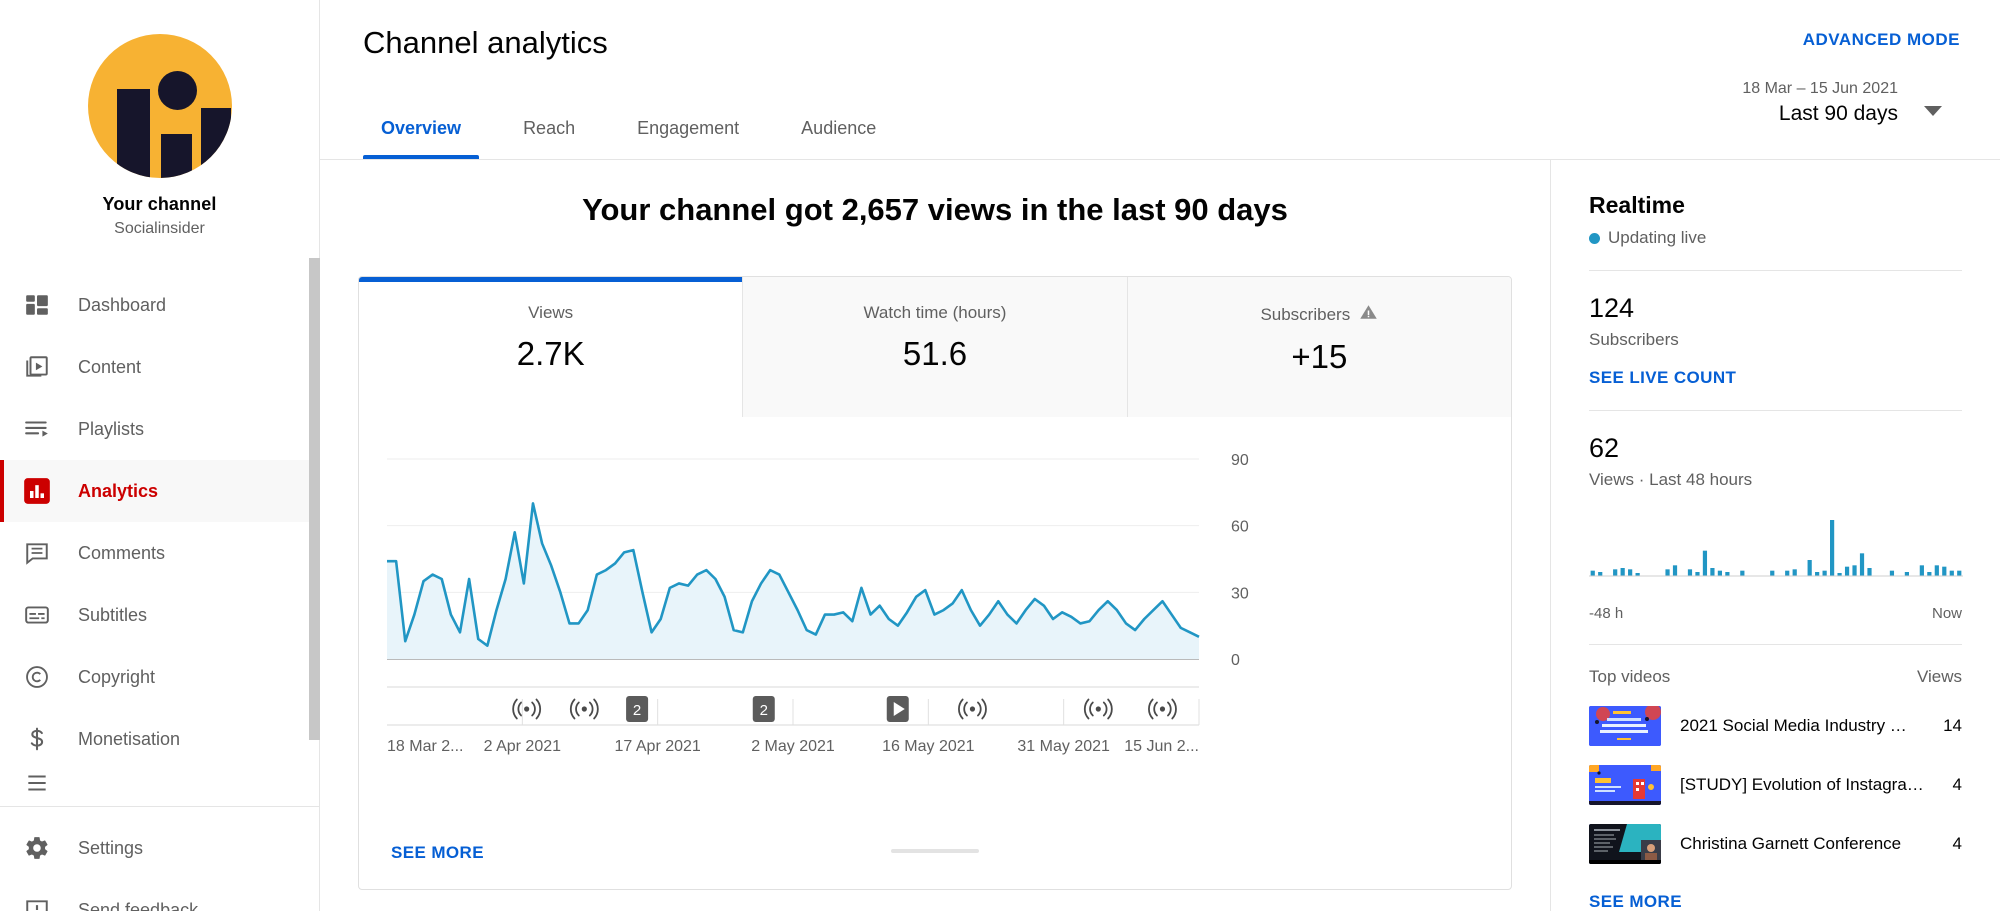  I want to click on sidebar-item-analytics: Analytics, so click(159, 491).